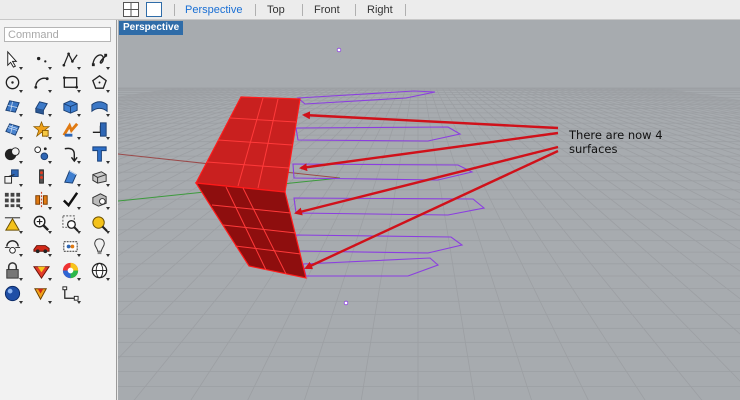 This screenshot has height=400, width=740. What do you see at coordinates (12, 176) in the screenshot?
I see `group-icon` at bounding box center [12, 176].